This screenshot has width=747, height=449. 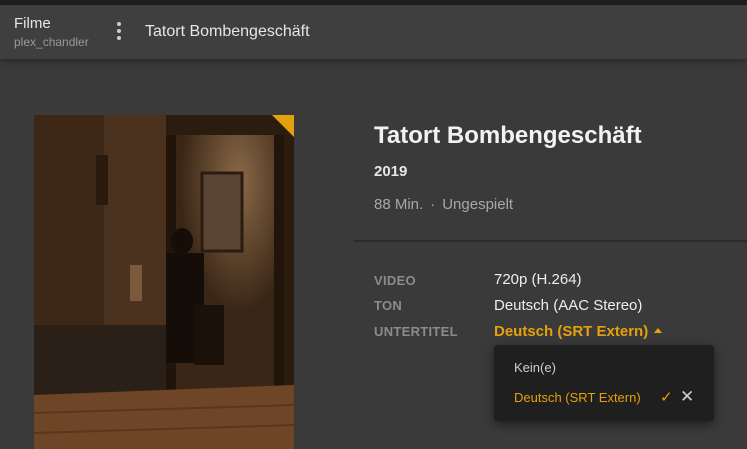 What do you see at coordinates (119, 31) in the screenshot?
I see `more-vertical-icon` at bounding box center [119, 31].